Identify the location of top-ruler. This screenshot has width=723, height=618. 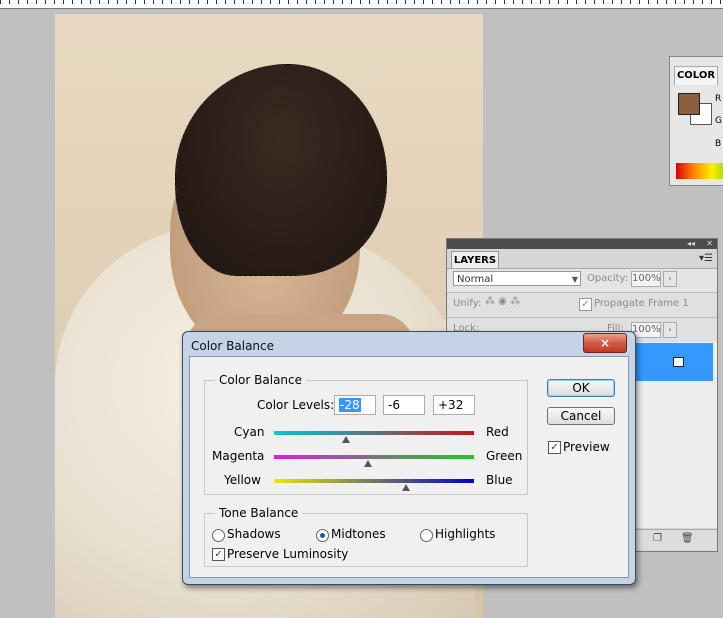
(361, 4).